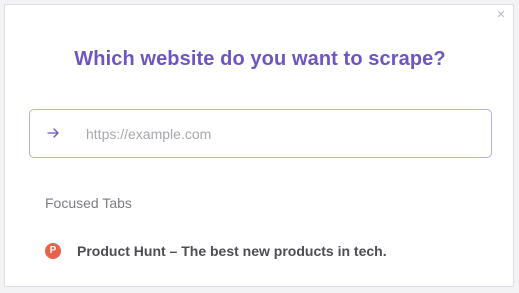 The image size is (519, 293). I want to click on dialog-title: Which website do you want to scrape?, so click(260, 59).